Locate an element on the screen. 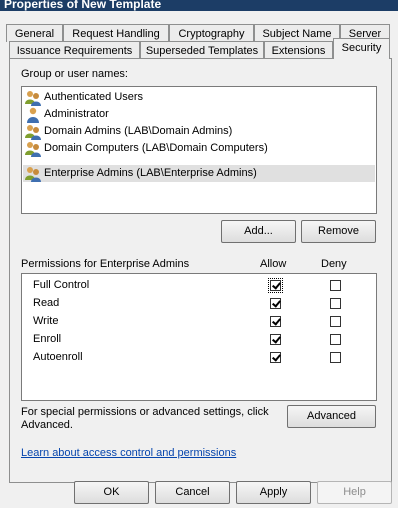 The height and width of the screenshot is (508, 398). help-button: Help is located at coordinates (354, 492).